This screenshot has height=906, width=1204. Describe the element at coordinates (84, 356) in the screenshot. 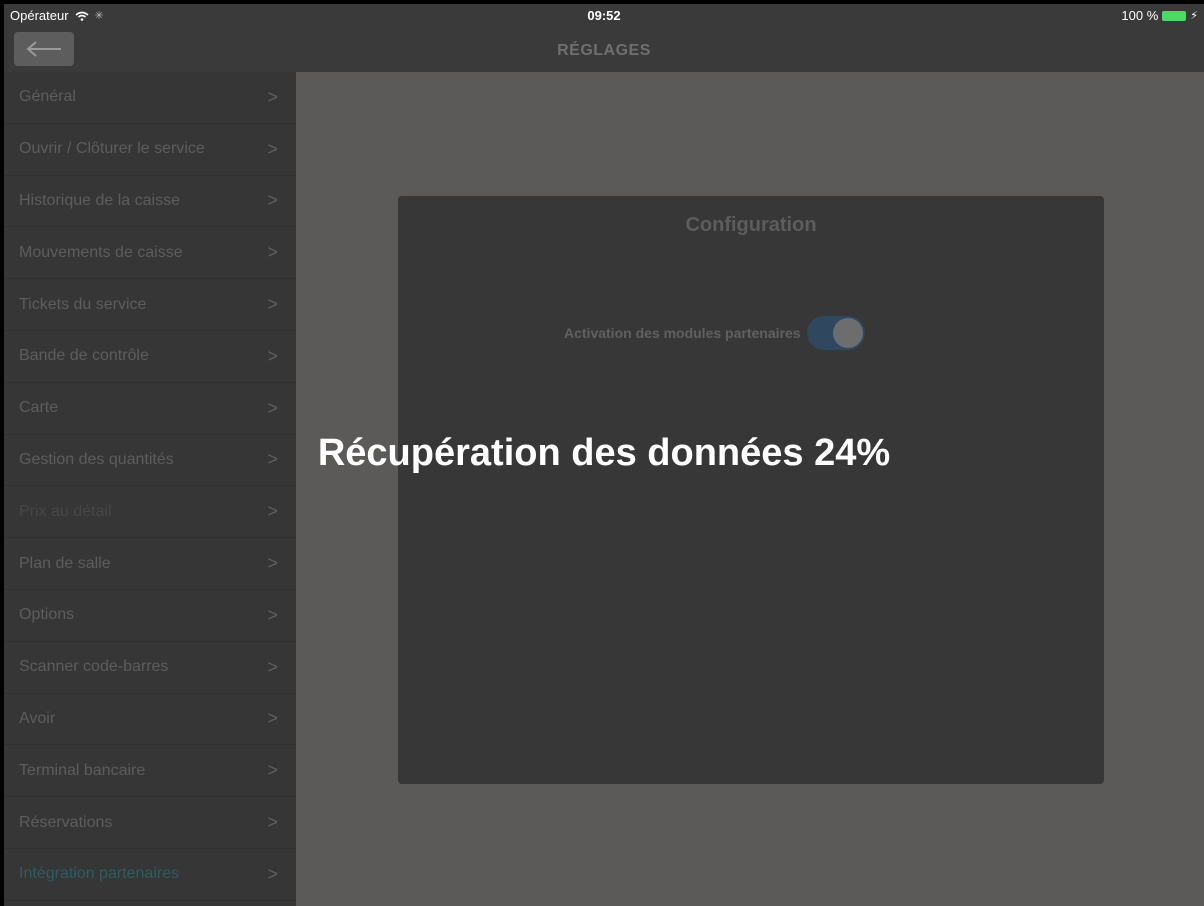

I see `sidebar-item-label: Bande de contrôle` at that location.